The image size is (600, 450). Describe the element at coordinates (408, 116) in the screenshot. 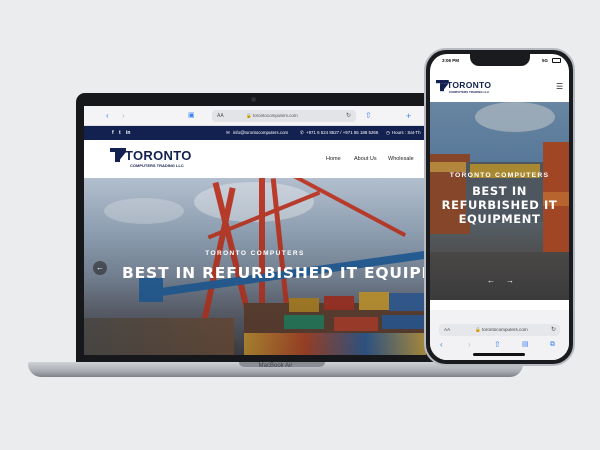

I see `new-tab-icon: +` at that location.